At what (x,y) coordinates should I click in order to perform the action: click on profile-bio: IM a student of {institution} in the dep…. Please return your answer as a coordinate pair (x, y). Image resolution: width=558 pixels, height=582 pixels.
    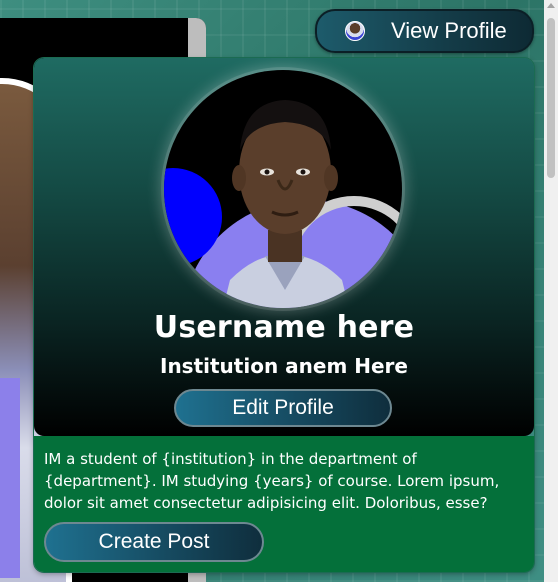
    Looking at the image, I should click on (272, 481).